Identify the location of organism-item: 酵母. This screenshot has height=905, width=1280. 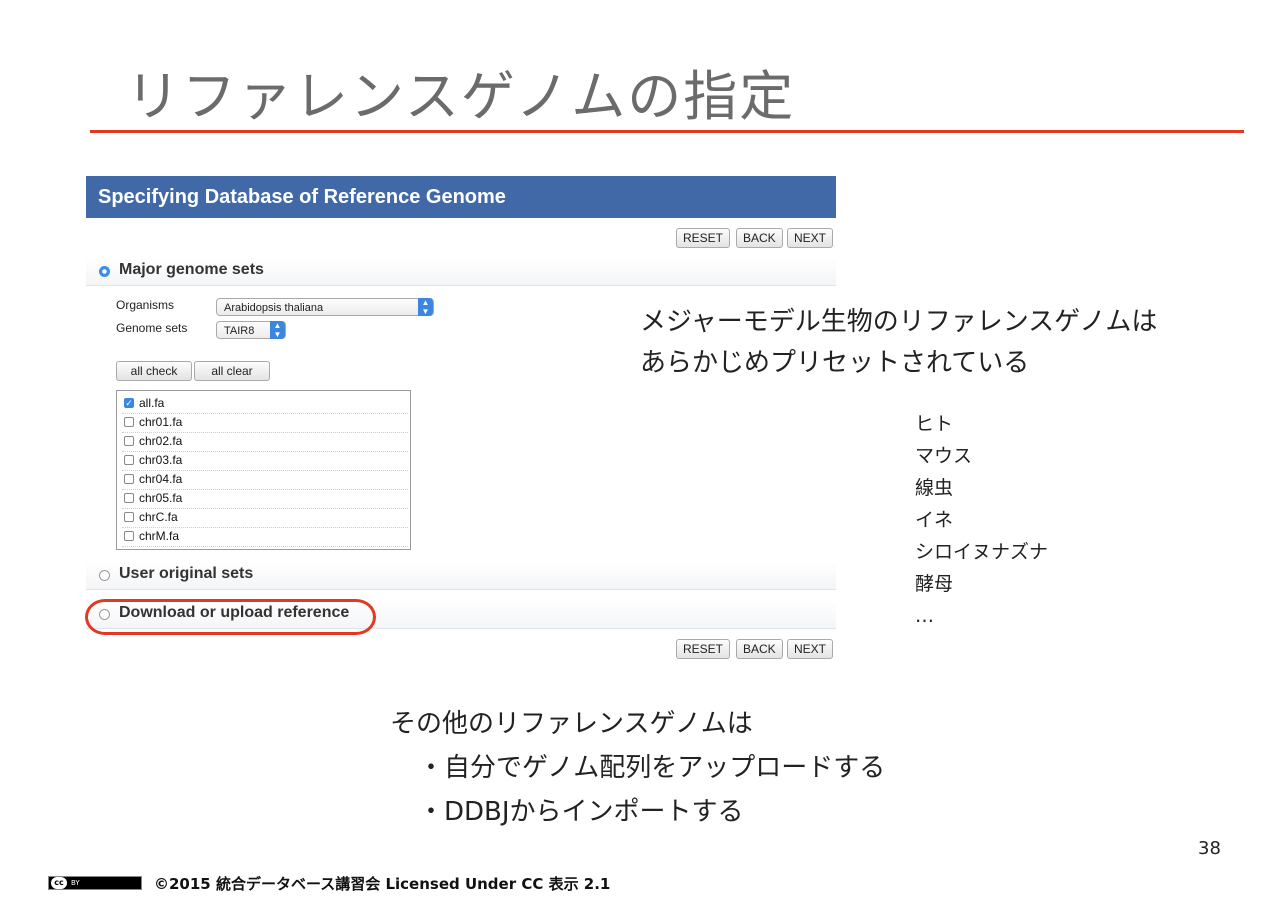
(934, 584).